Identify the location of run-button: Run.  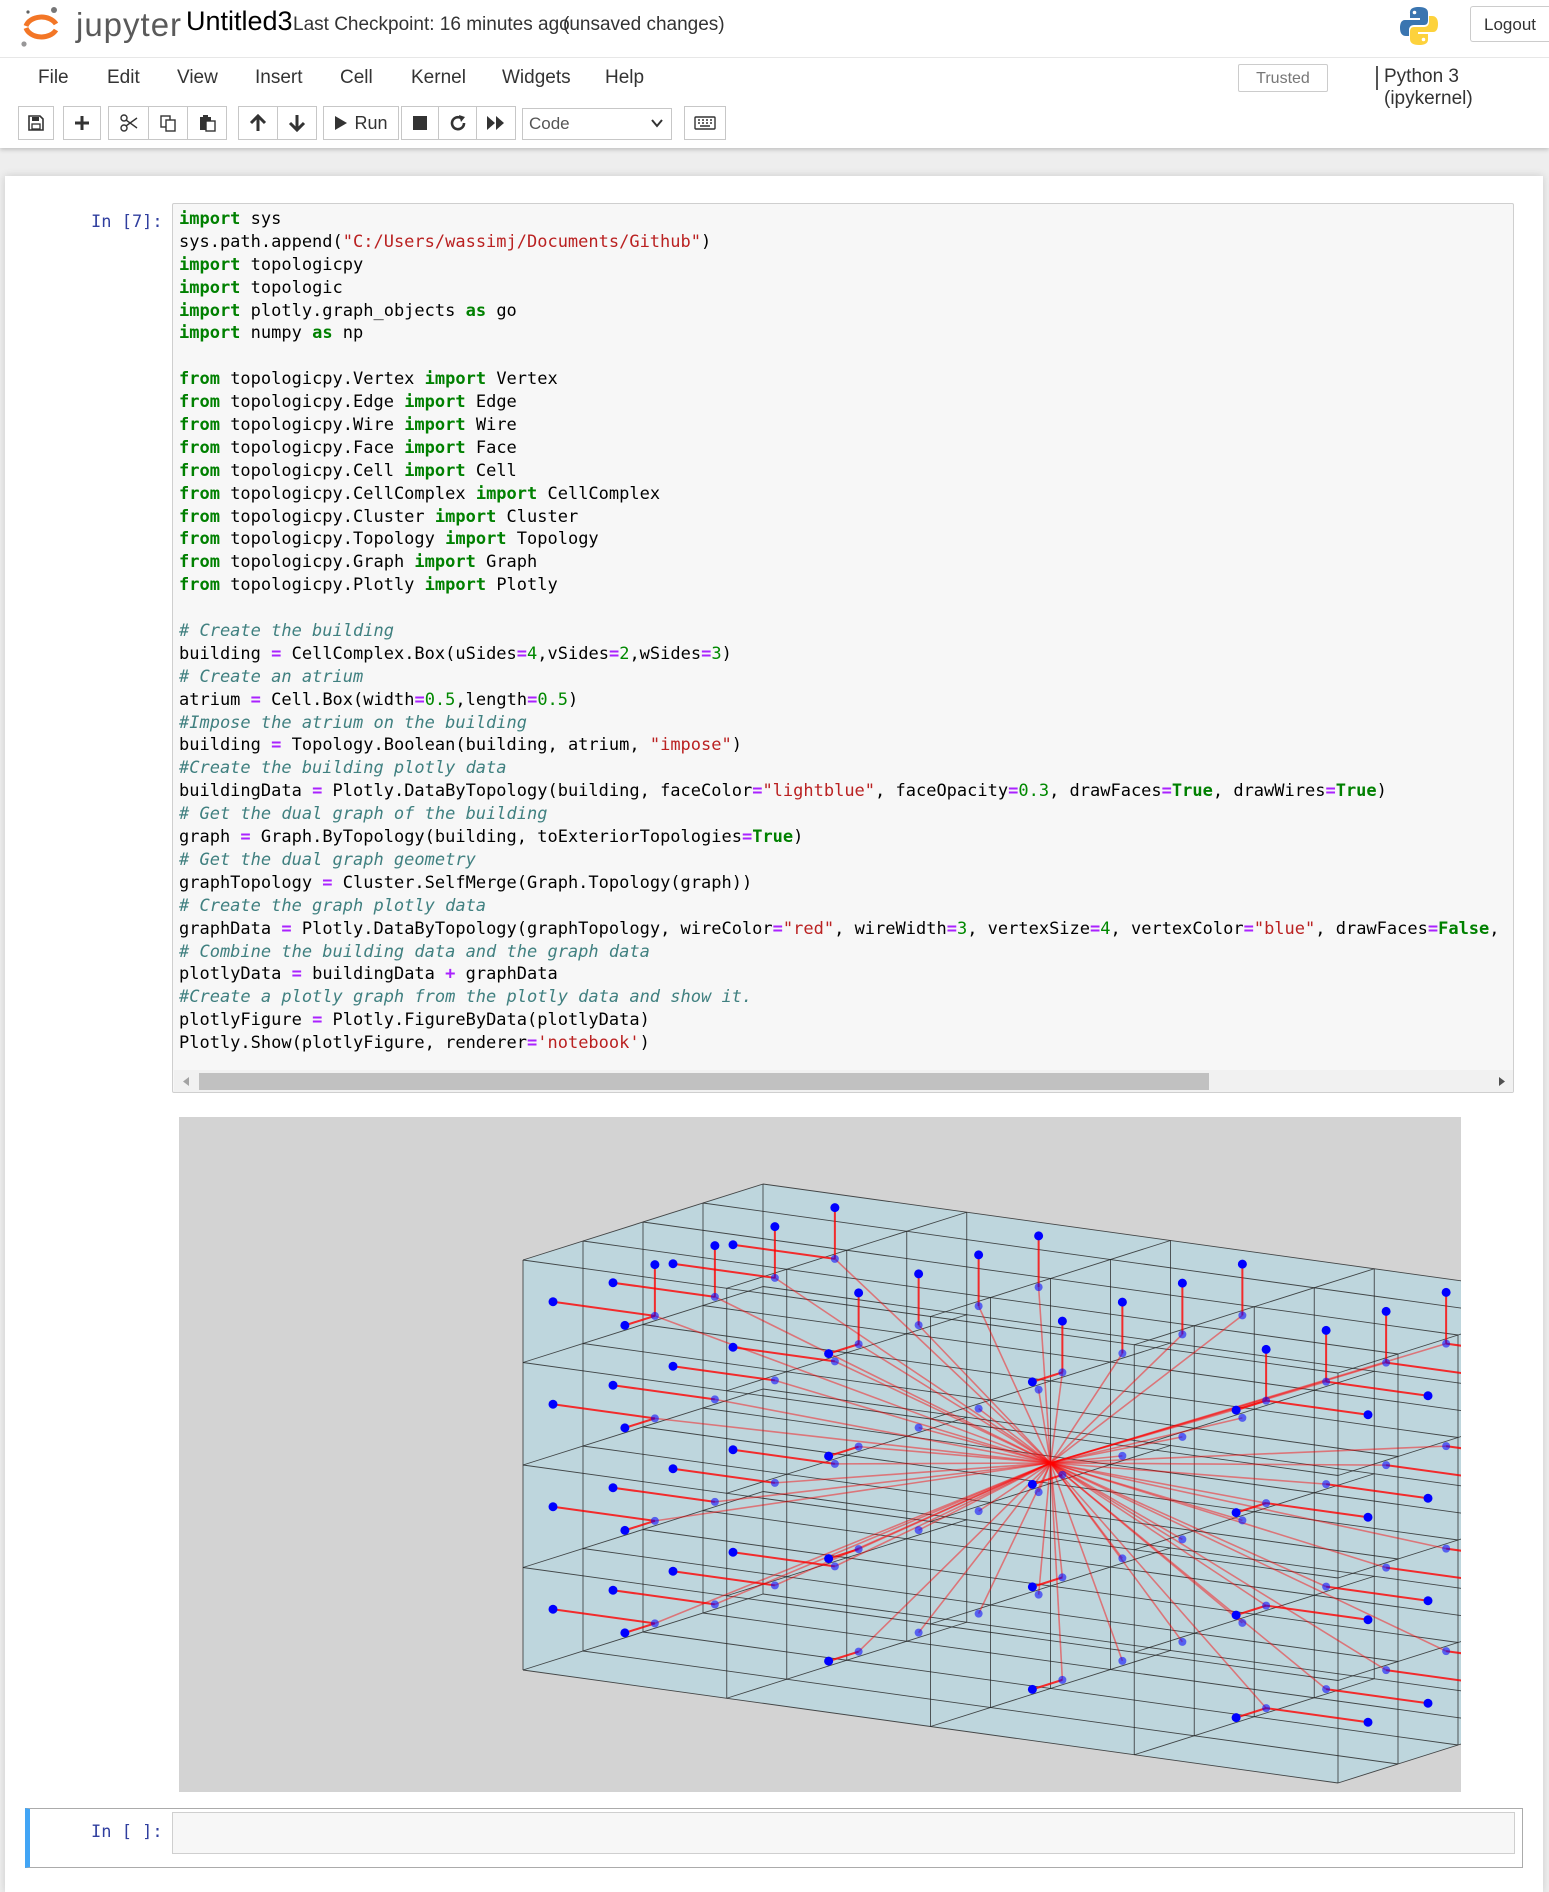
(361, 123).